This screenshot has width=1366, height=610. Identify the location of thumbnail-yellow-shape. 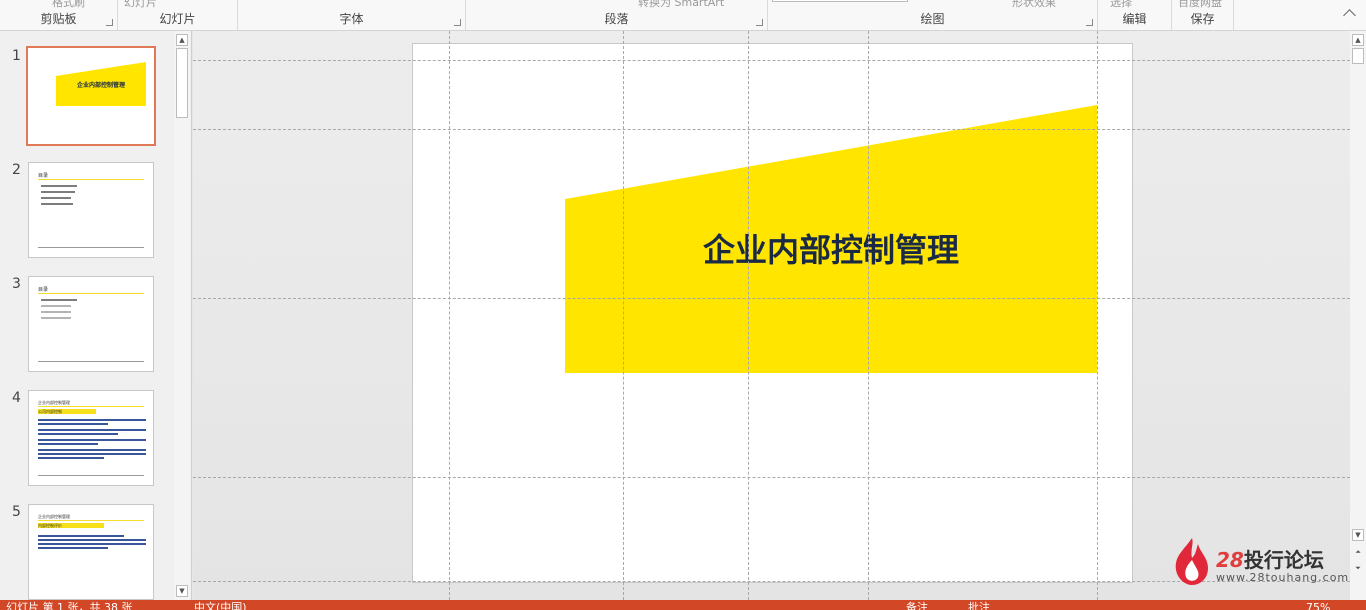
(101, 84).